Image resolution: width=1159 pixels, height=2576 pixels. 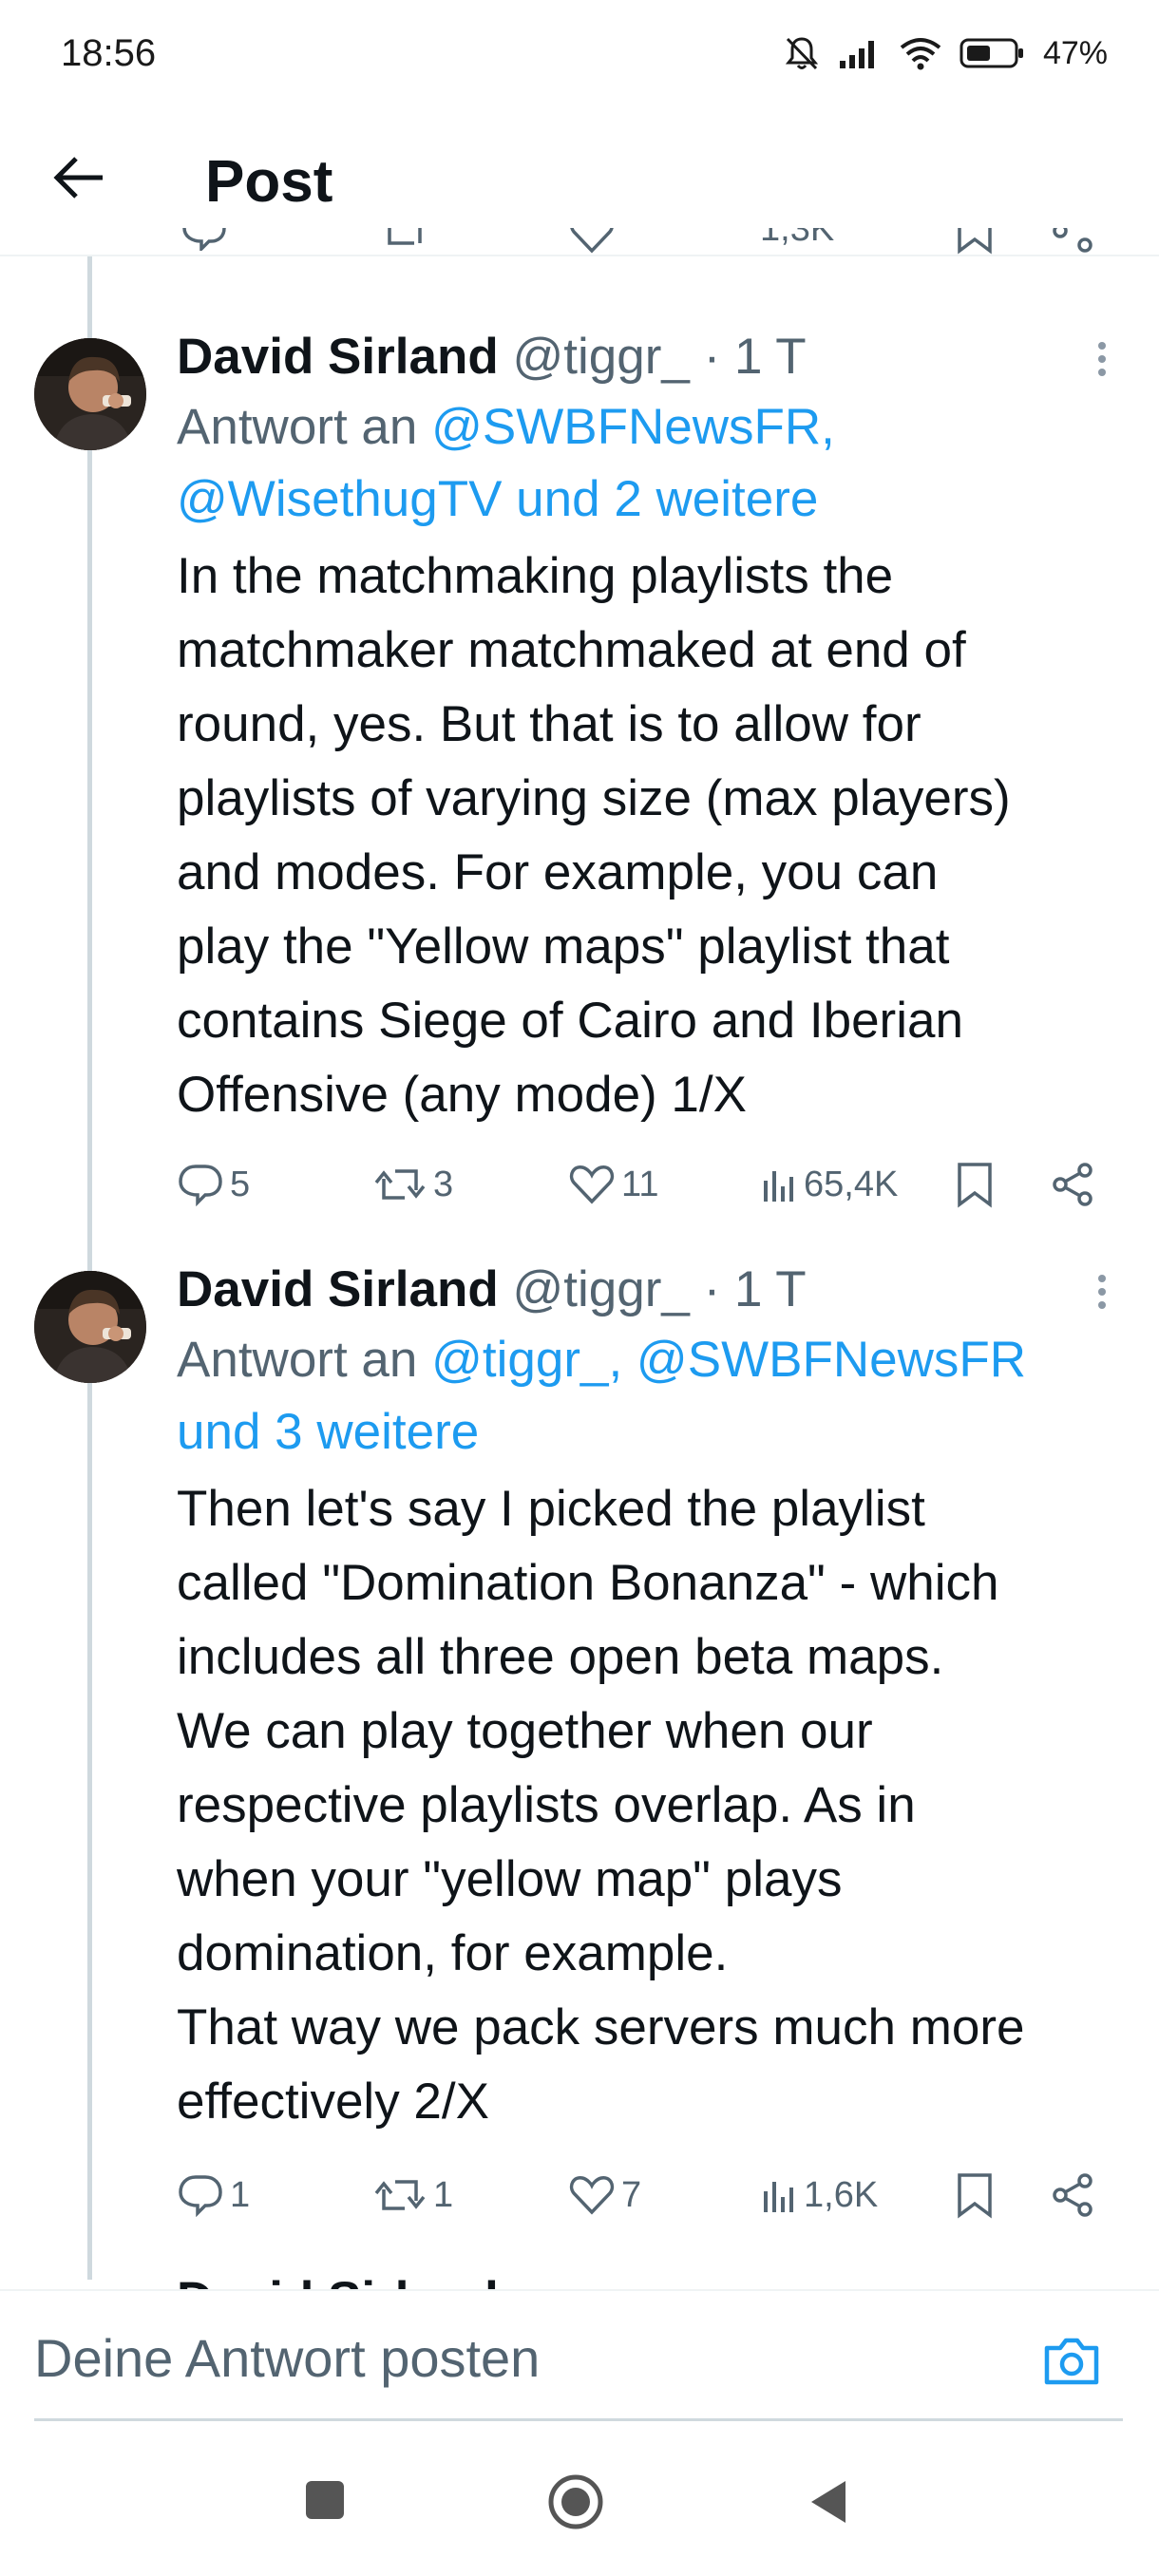 What do you see at coordinates (1075, 52) in the screenshot?
I see `battery-percent: 47%` at bounding box center [1075, 52].